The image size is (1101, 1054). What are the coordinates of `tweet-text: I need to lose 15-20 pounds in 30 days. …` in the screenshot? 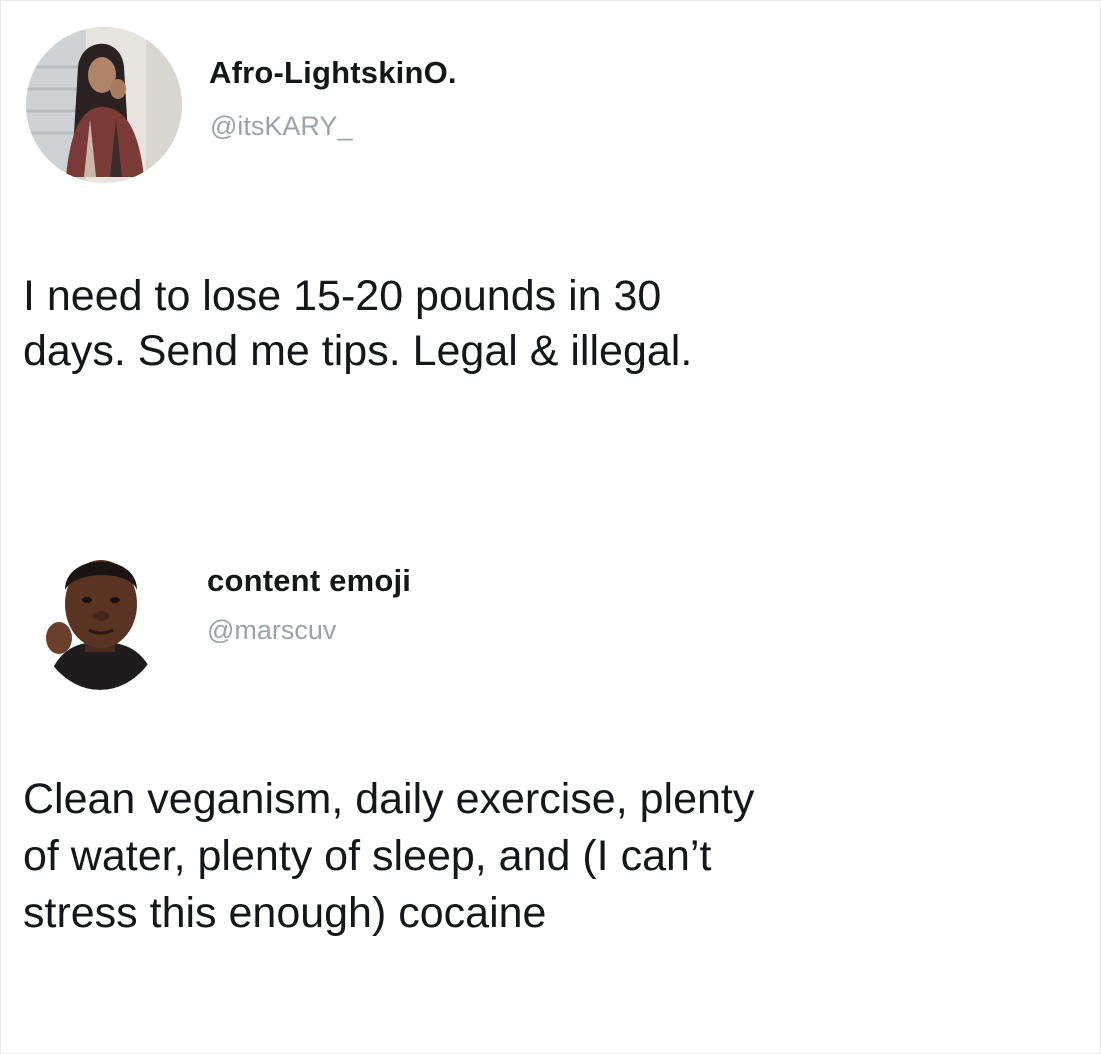 It's located at (358, 323).